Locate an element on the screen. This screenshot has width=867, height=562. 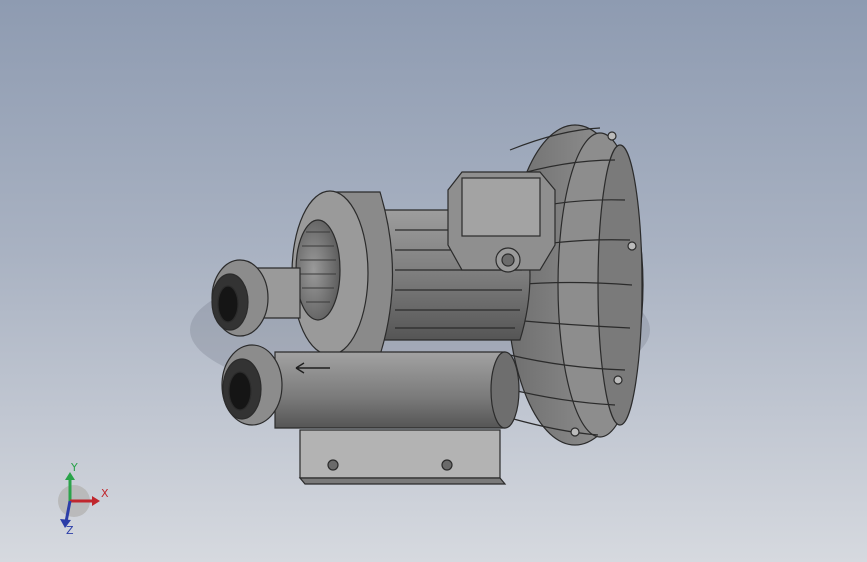
triad-x-arrow is located at coordinates (96, 501).